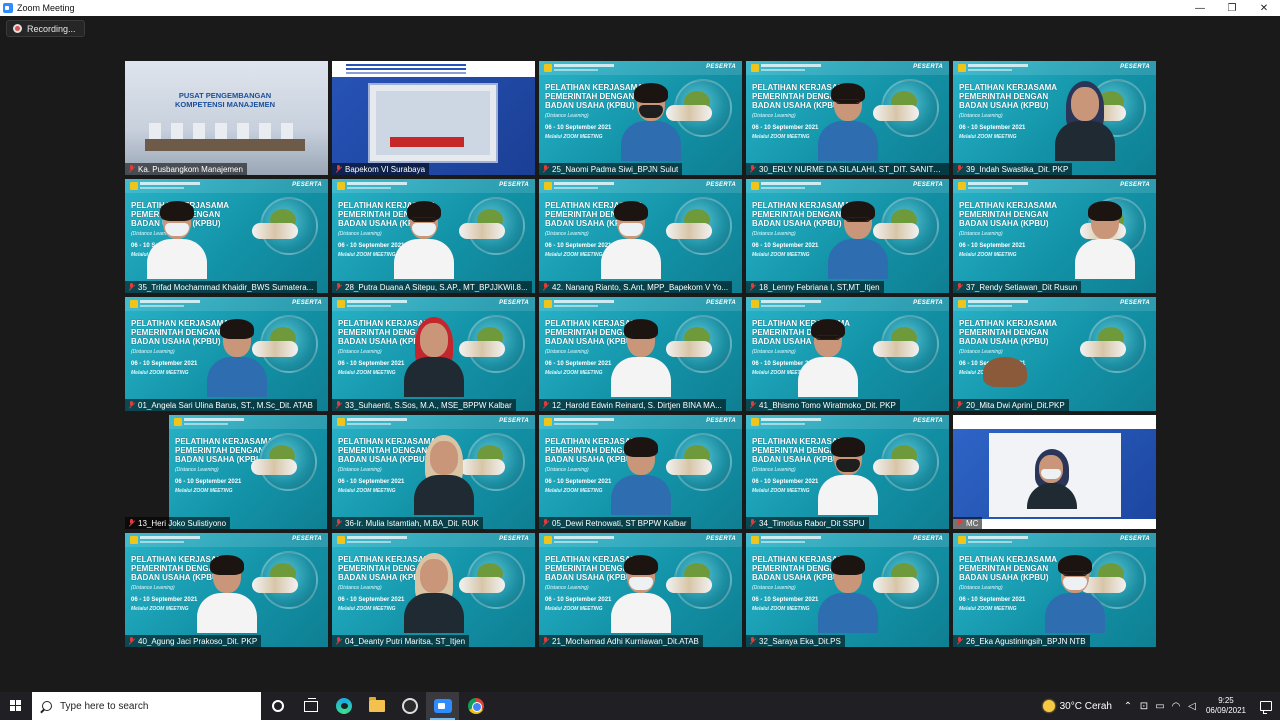 The image size is (1280, 720). Describe the element at coordinates (475, 706) in the screenshot. I see `taskbar-chrome` at that location.